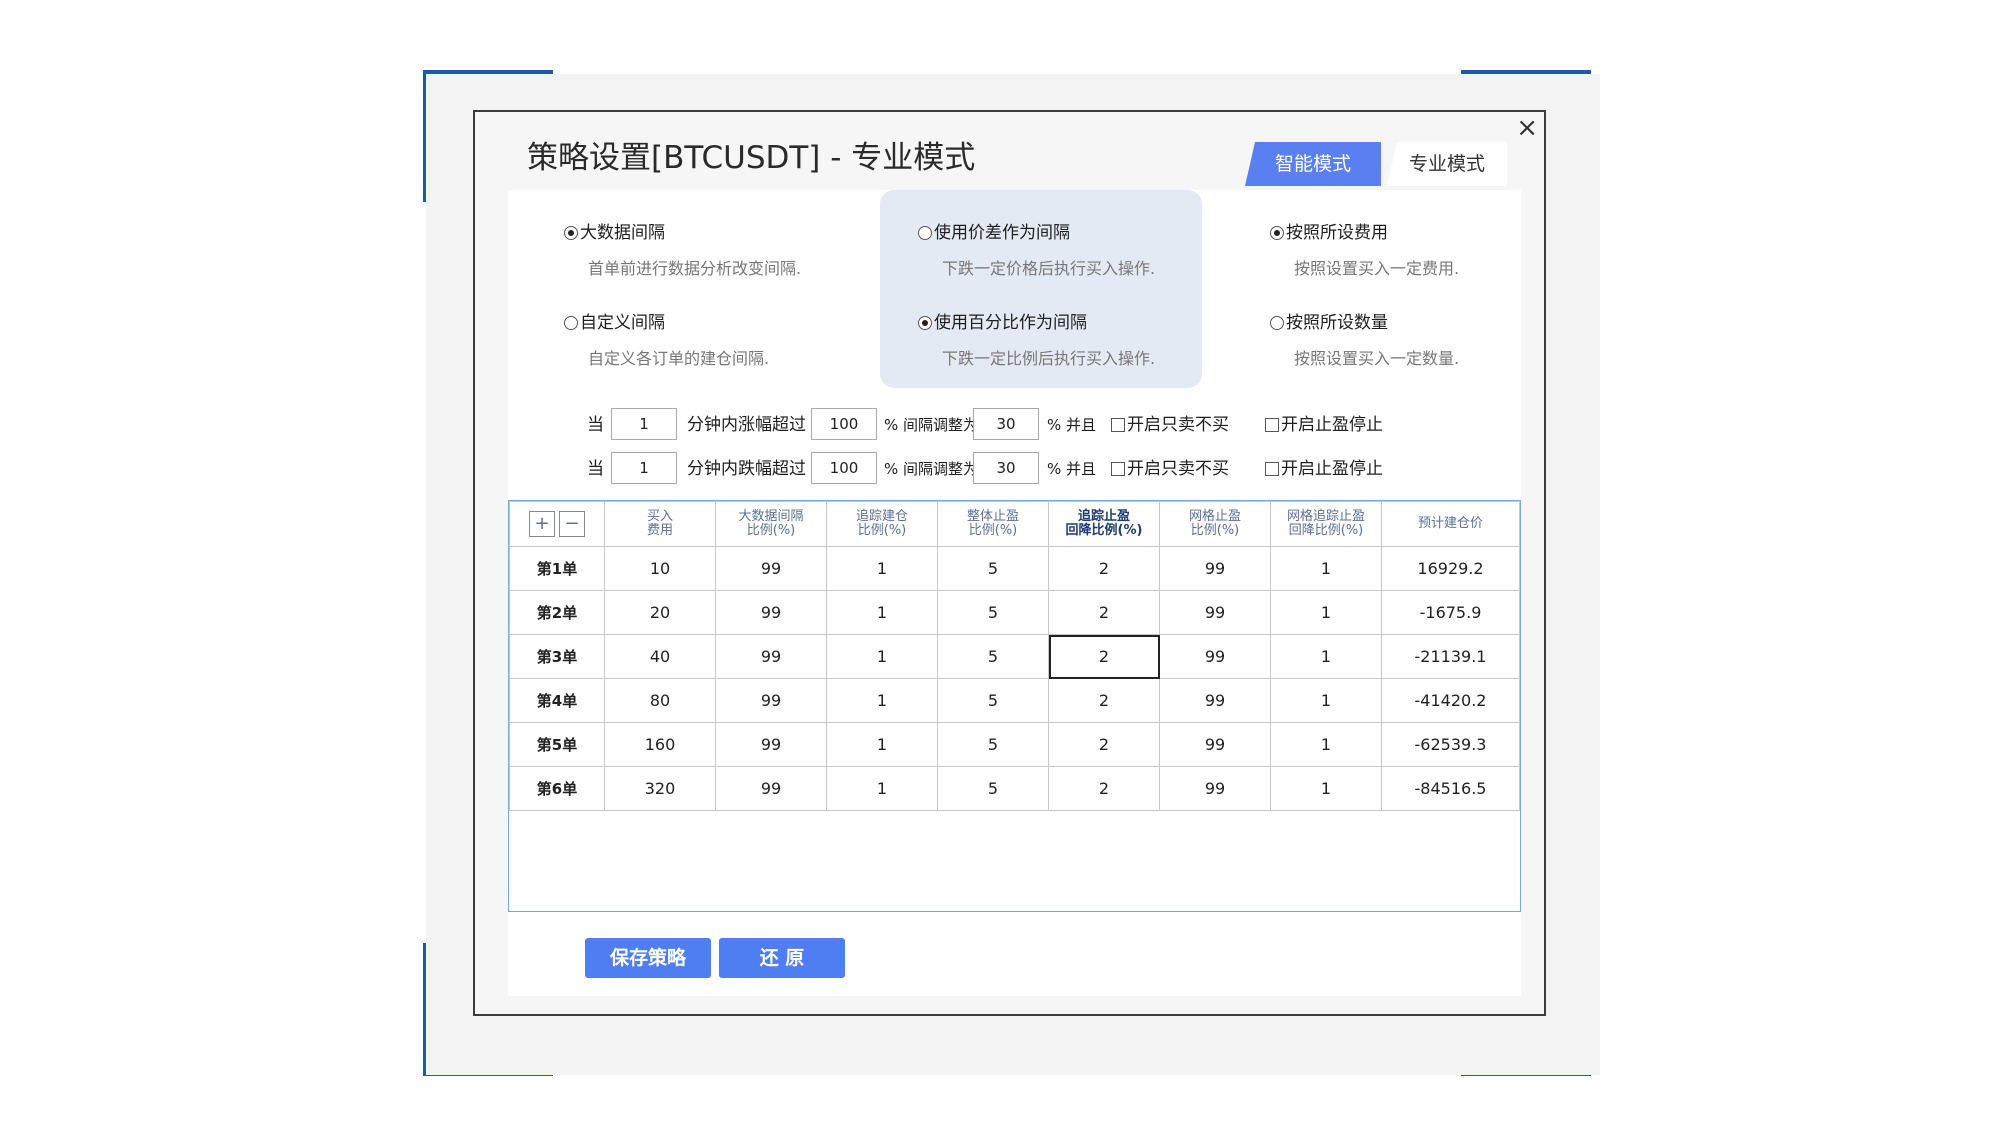 This screenshot has height=1139, width=2003. Describe the element at coordinates (994, 230) in the screenshot. I see `option-price-diff-interval: 使用价差作为间隔` at that location.